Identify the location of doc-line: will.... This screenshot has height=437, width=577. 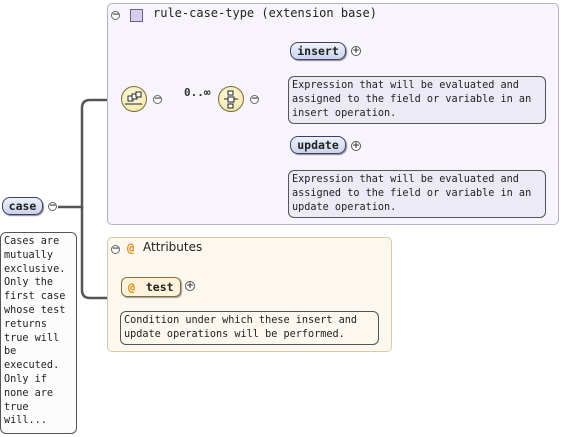
(25, 421).